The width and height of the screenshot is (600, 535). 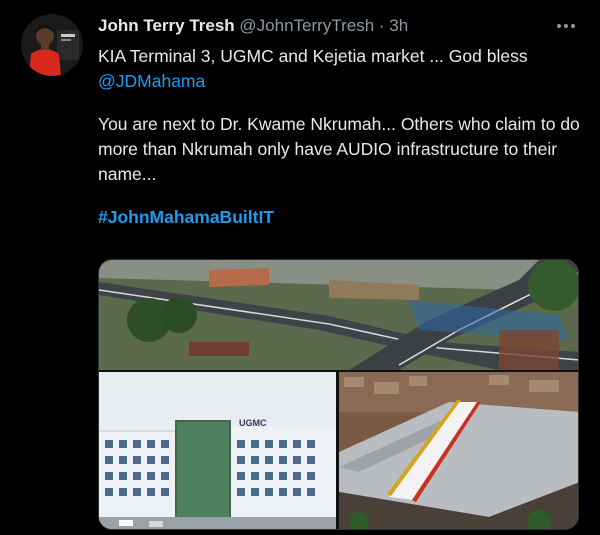 I want to click on user-handle: @JohnTerryTresh, so click(x=306, y=25).